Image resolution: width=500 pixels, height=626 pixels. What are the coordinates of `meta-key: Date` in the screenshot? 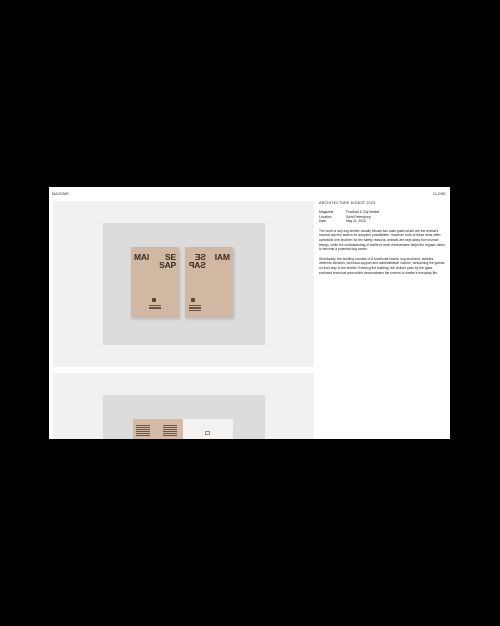 It's located at (322, 221).